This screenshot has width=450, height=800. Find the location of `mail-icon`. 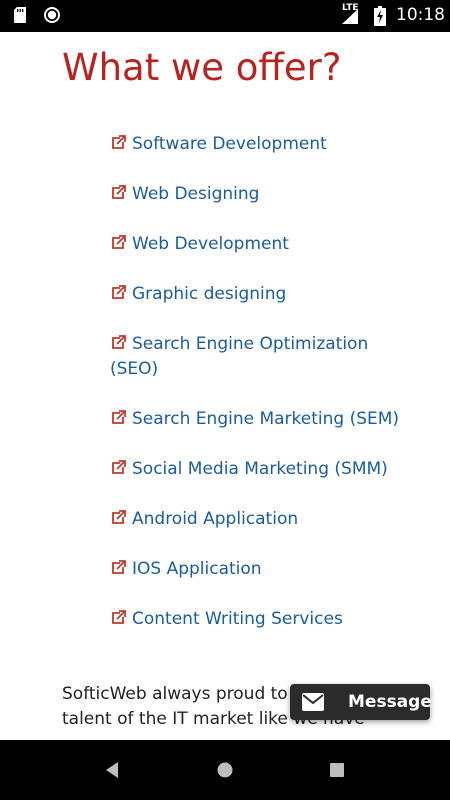

mail-icon is located at coordinates (313, 702).